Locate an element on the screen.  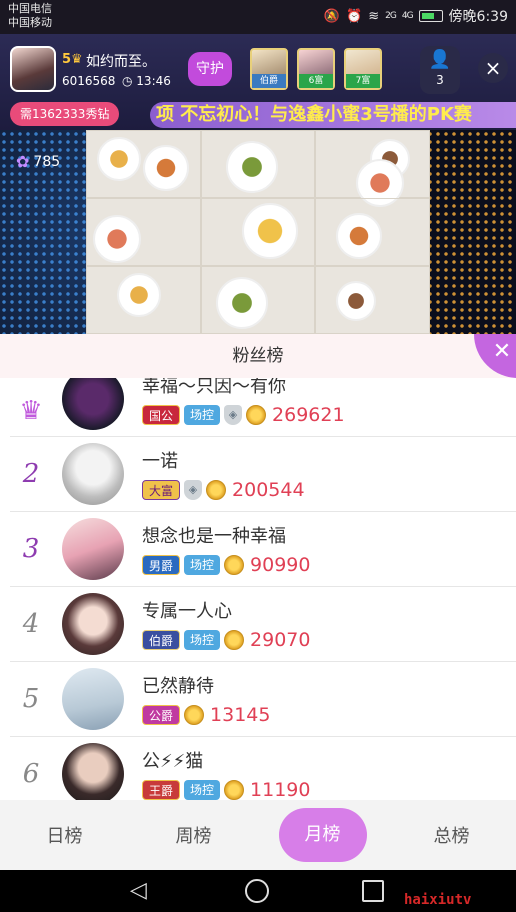
announcement-marquee: 项 不忘初心！与逸鑫小蜜3号播的PK赛 is located at coordinates (333, 115).